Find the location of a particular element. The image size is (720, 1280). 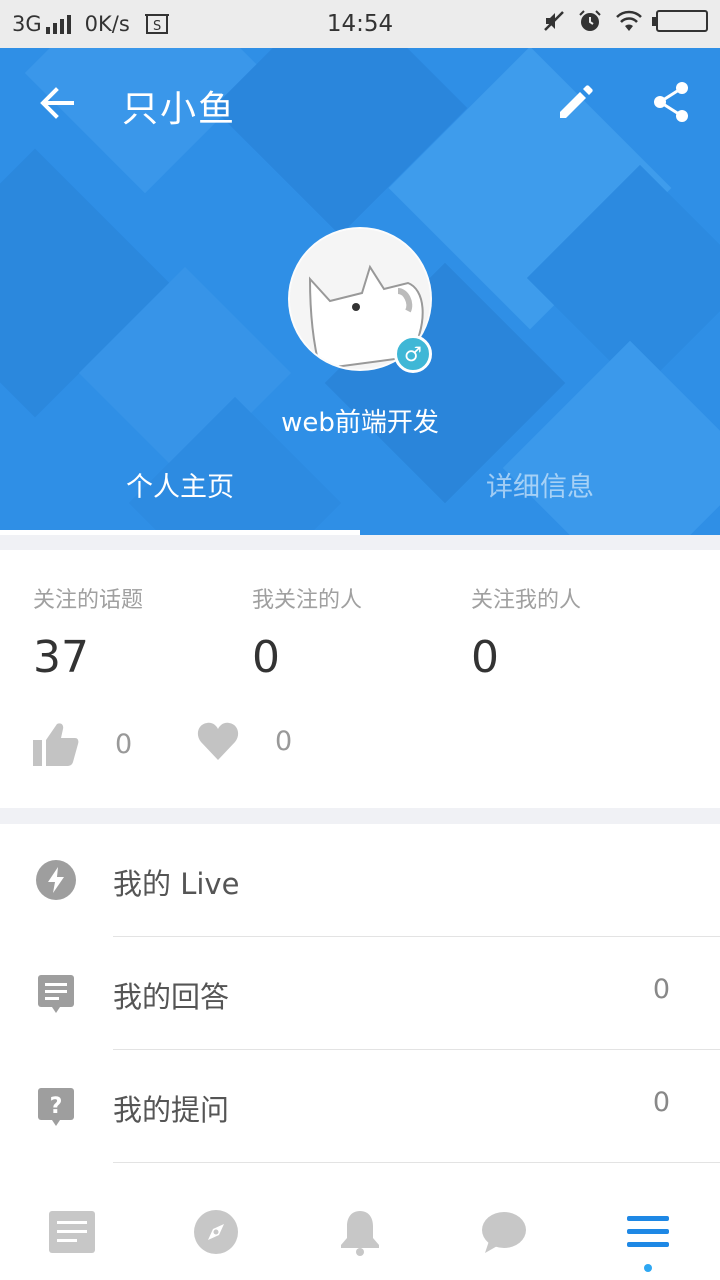

page-title: 只小鱼 is located at coordinates (179, 109).